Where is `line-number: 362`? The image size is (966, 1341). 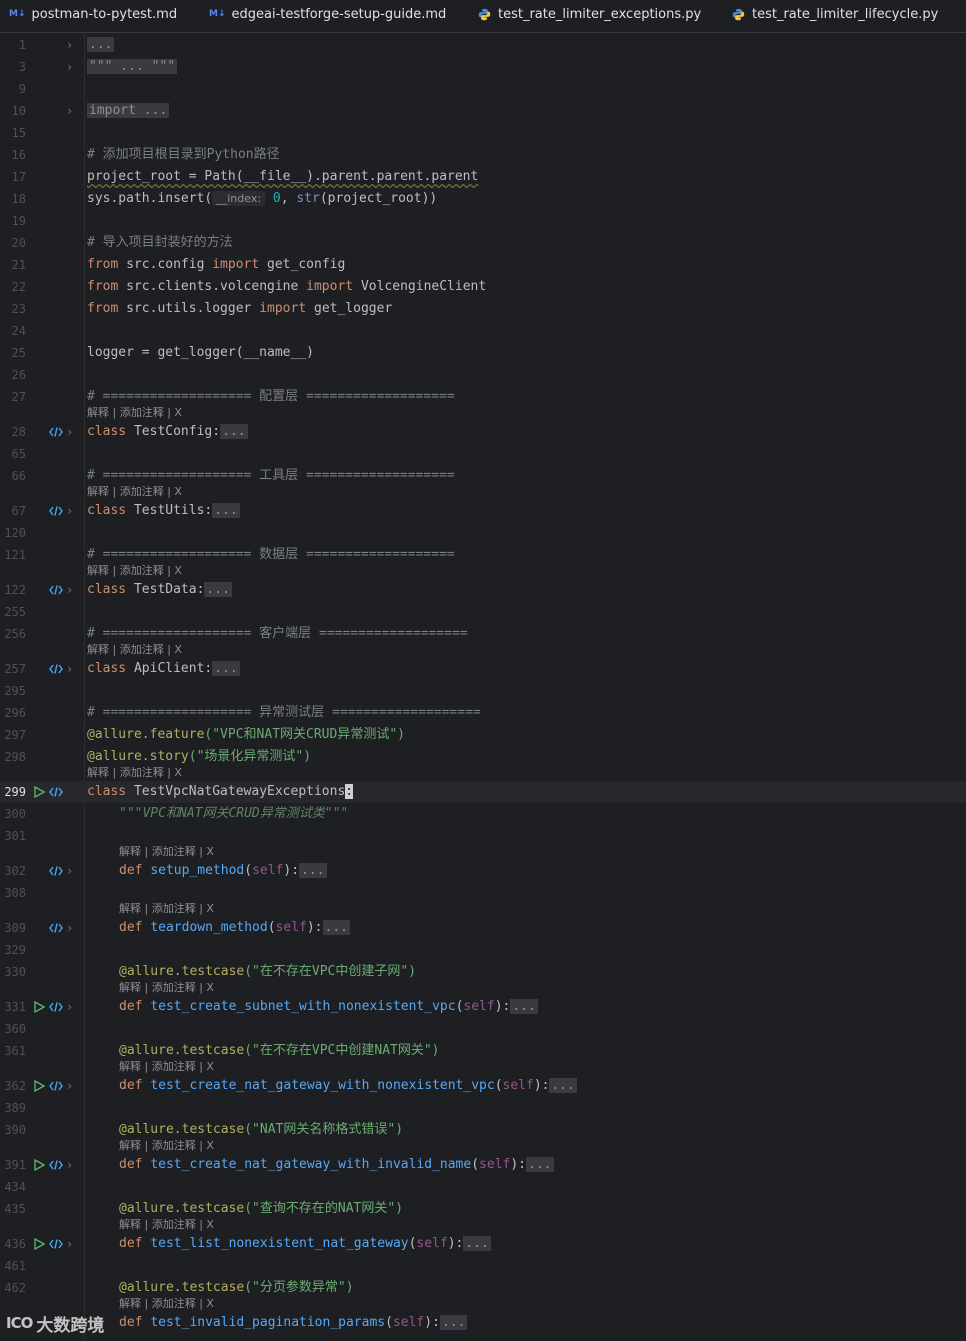
line-number: 362 is located at coordinates (15, 1086).